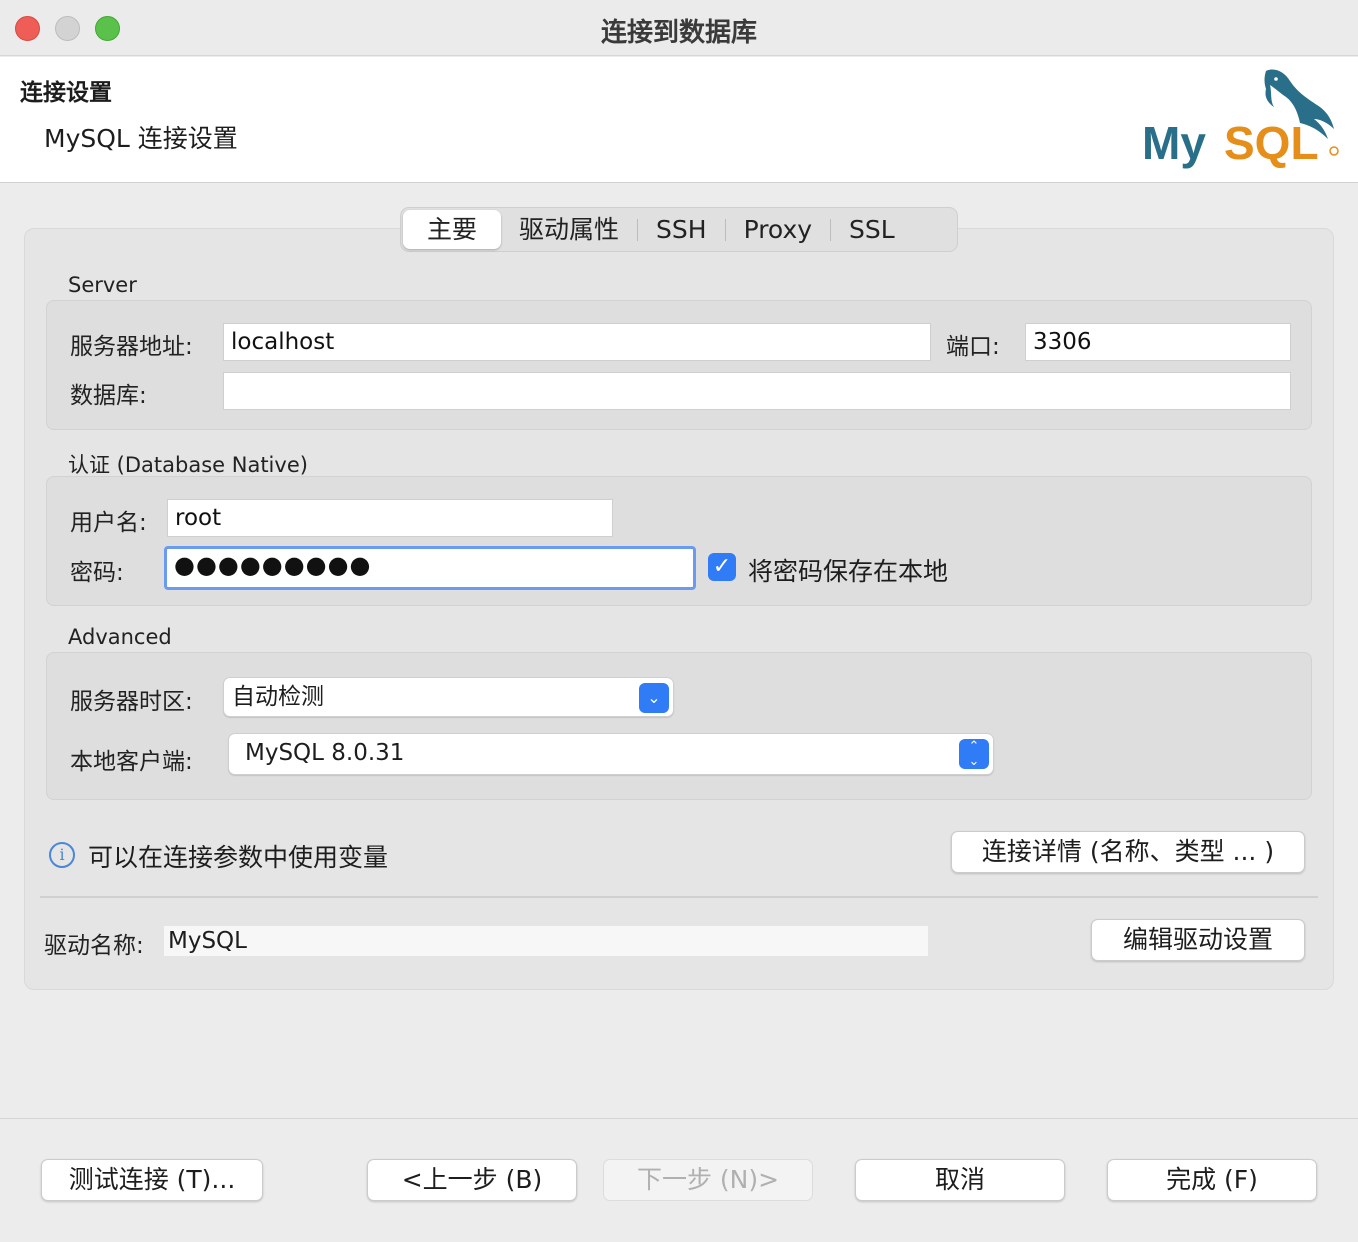  Describe the element at coordinates (102, 285) in the screenshot. I see `server-section-label: Server` at that location.